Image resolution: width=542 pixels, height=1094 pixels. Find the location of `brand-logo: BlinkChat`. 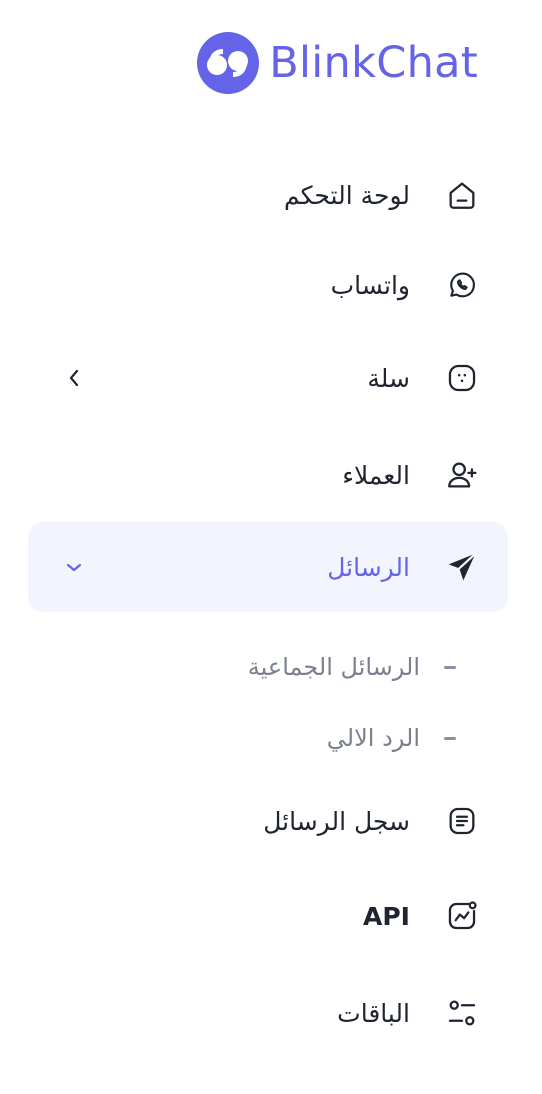

brand-logo: BlinkChat is located at coordinates (337, 63).